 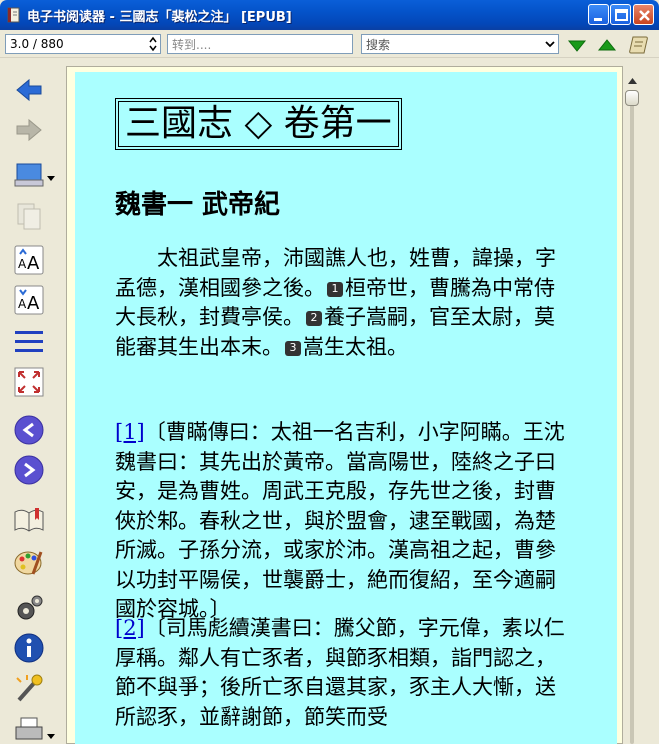 I want to click on triangle-up-icon, so click(x=607, y=45).